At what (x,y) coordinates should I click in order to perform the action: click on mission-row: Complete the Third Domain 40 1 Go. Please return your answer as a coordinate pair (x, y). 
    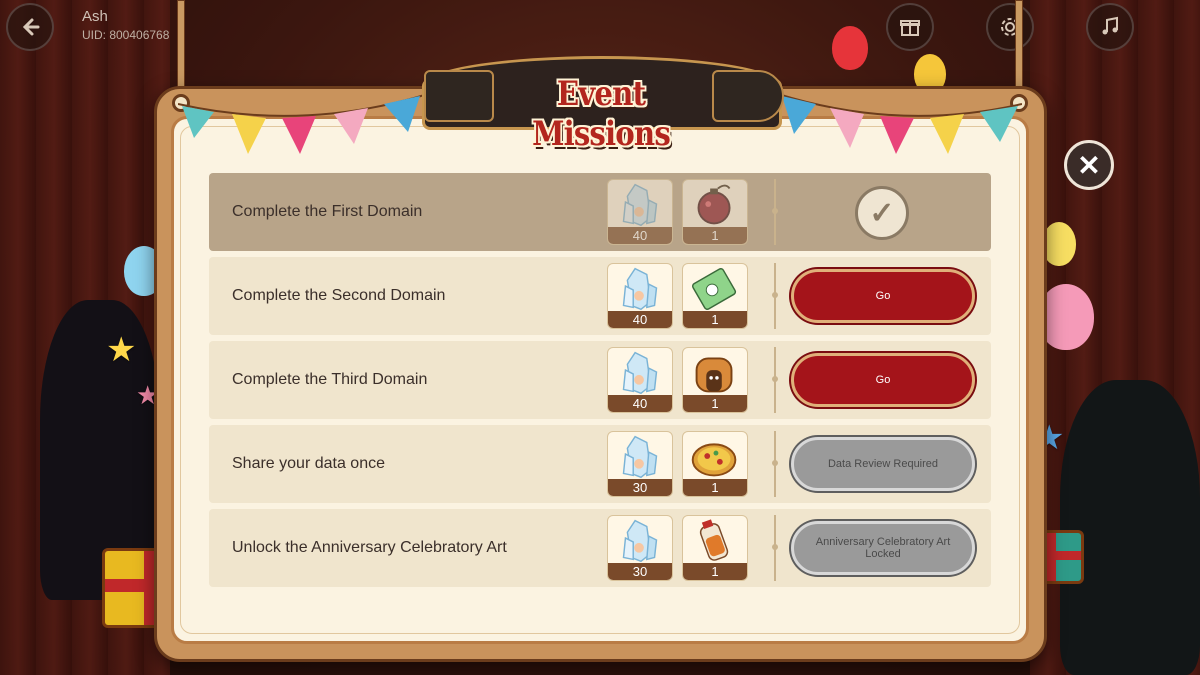
    Looking at the image, I should click on (600, 380).